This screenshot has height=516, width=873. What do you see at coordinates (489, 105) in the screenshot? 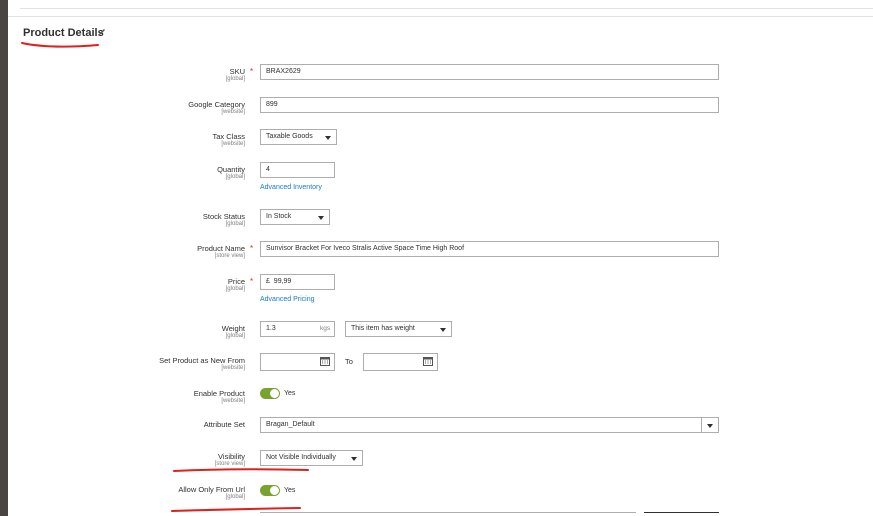
I see `google-category-input: 899` at bounding box center [489, 105].